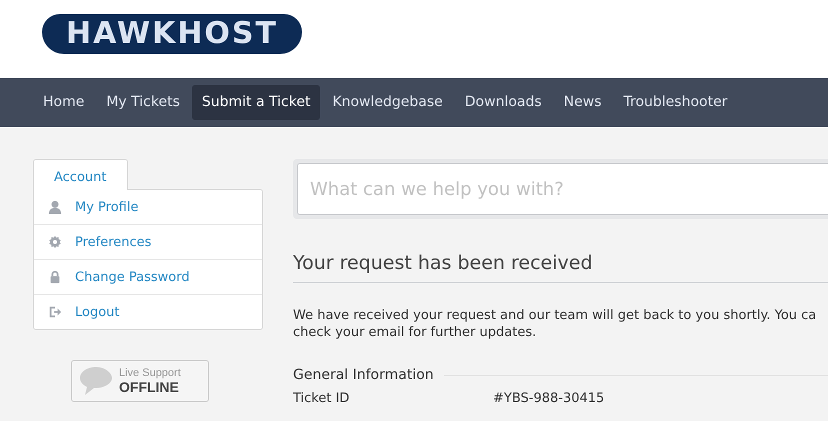  I want to click on user-icon, so click(55, 207).